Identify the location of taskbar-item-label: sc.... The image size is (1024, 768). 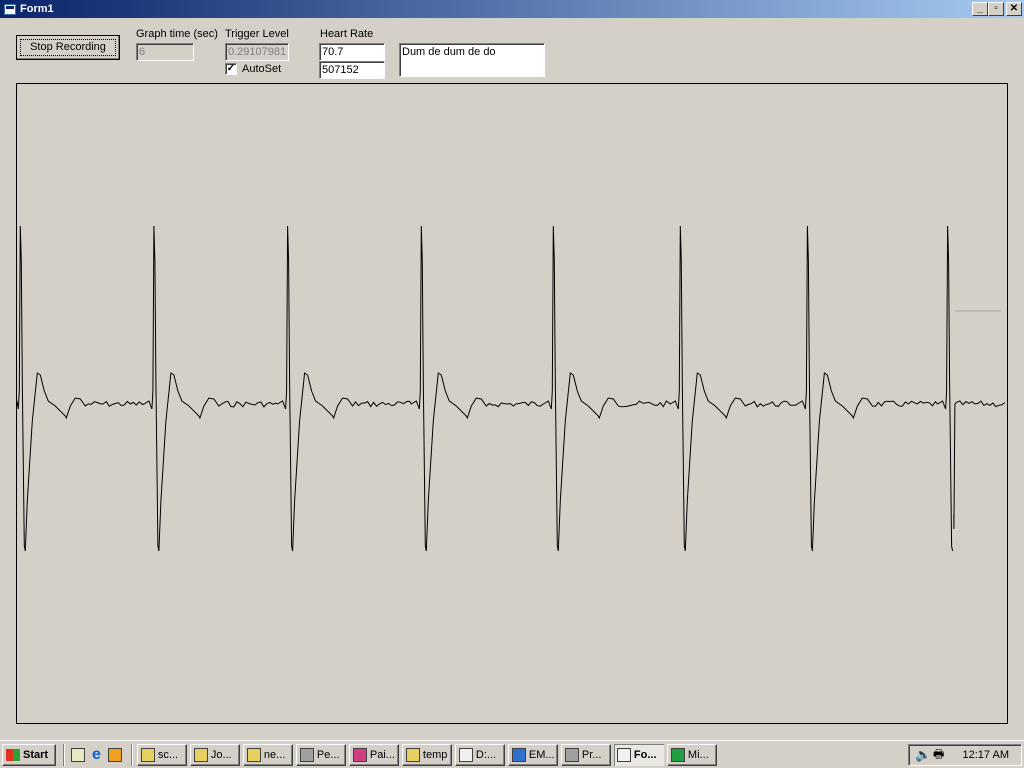
(168, 754).